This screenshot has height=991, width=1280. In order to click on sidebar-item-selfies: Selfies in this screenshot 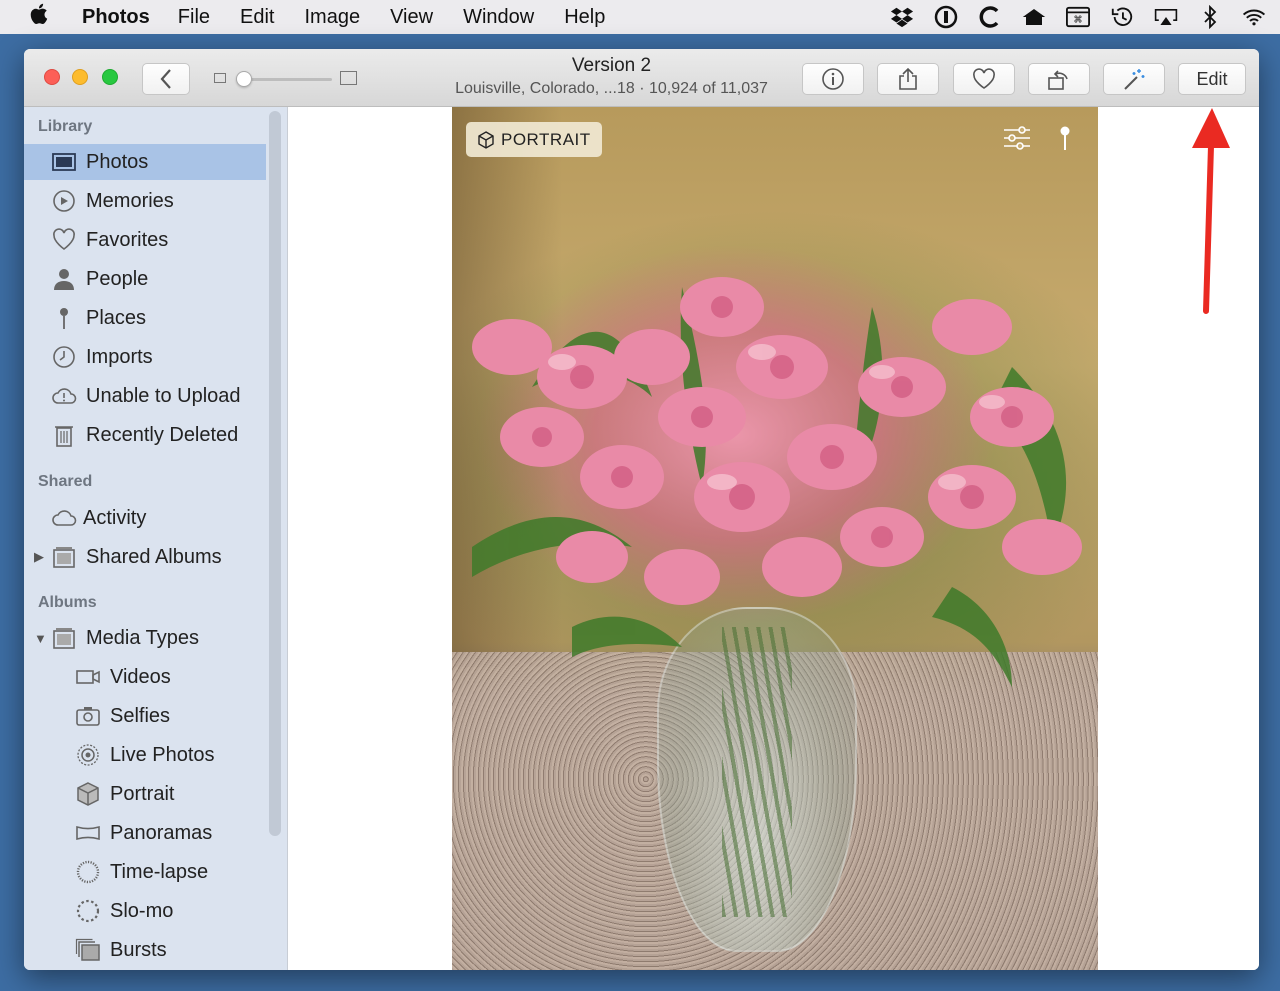, I will do `click(145, 716)`.